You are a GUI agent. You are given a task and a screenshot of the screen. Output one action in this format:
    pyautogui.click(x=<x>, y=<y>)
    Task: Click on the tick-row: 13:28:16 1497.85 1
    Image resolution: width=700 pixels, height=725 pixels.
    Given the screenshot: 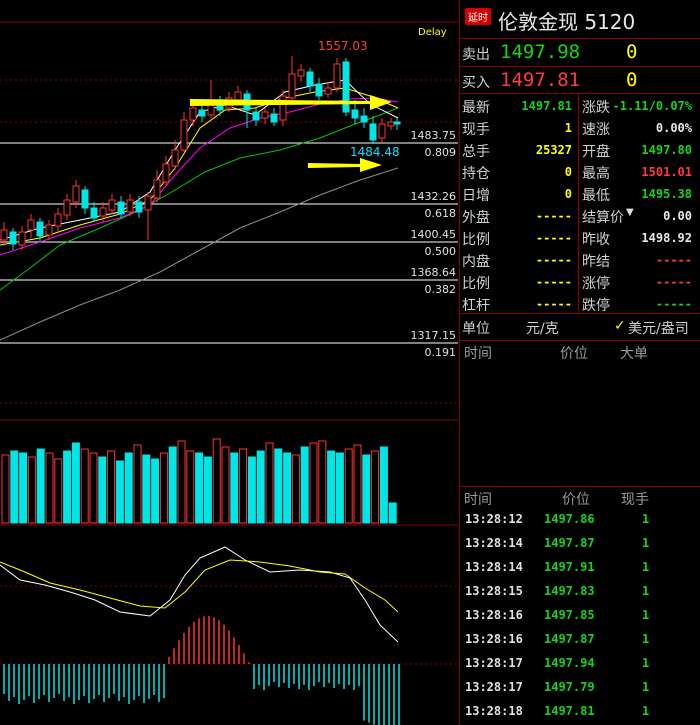 What is the action you would take?
    pyautogui.click(x=580, y=616)
    